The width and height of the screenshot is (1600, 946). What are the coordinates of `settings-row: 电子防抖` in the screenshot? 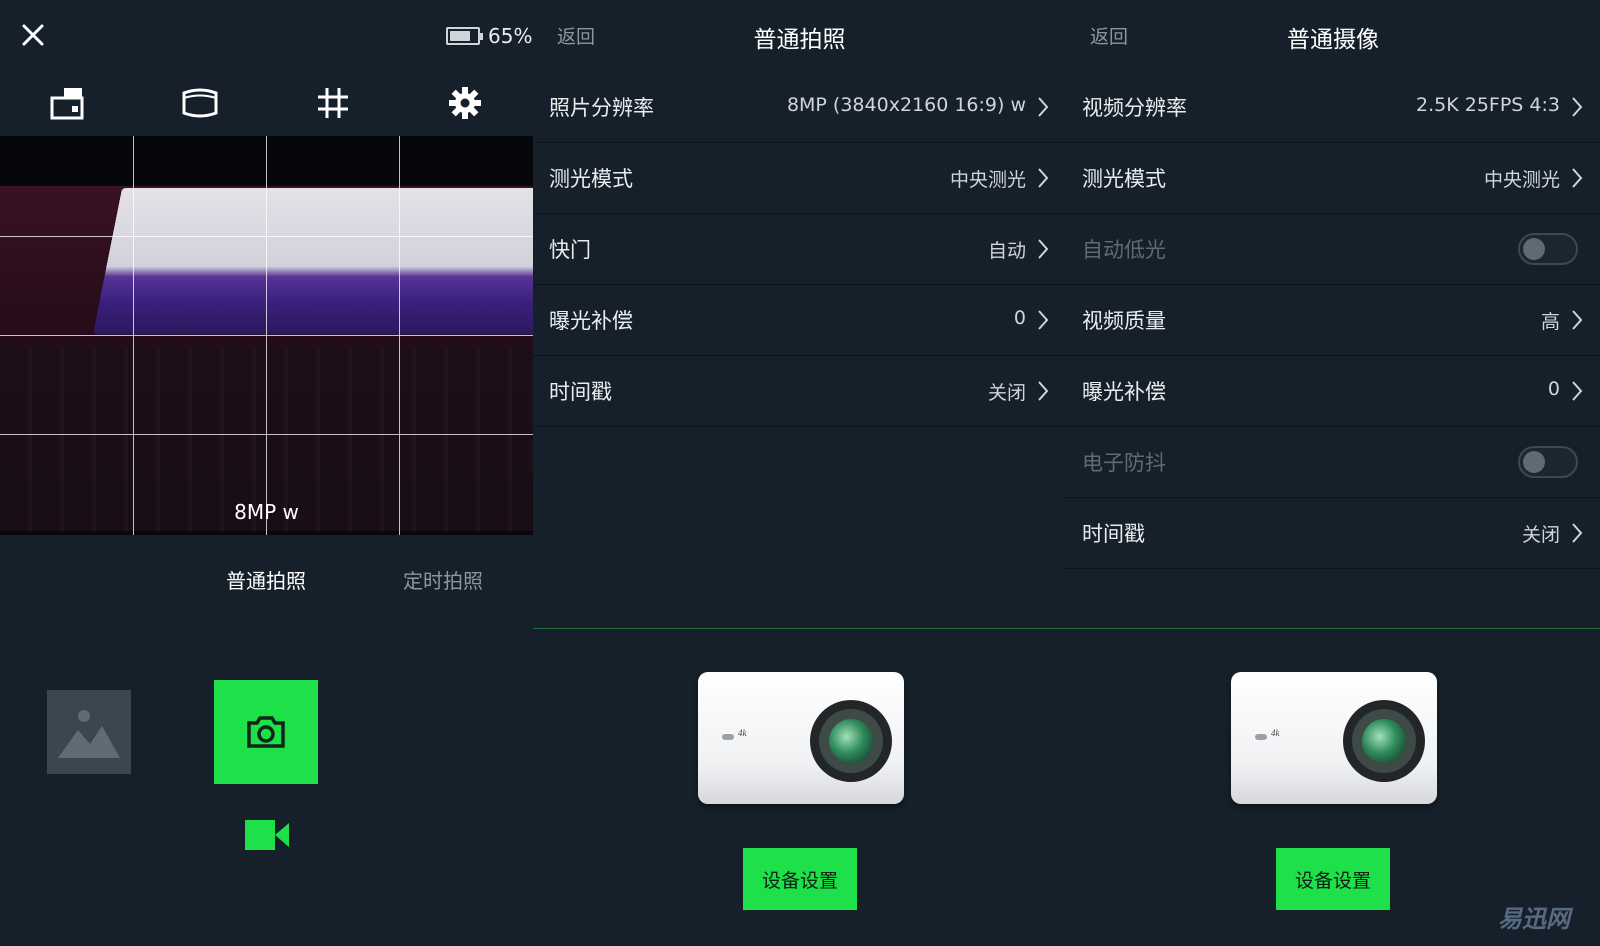 It's located at (1333, 462).